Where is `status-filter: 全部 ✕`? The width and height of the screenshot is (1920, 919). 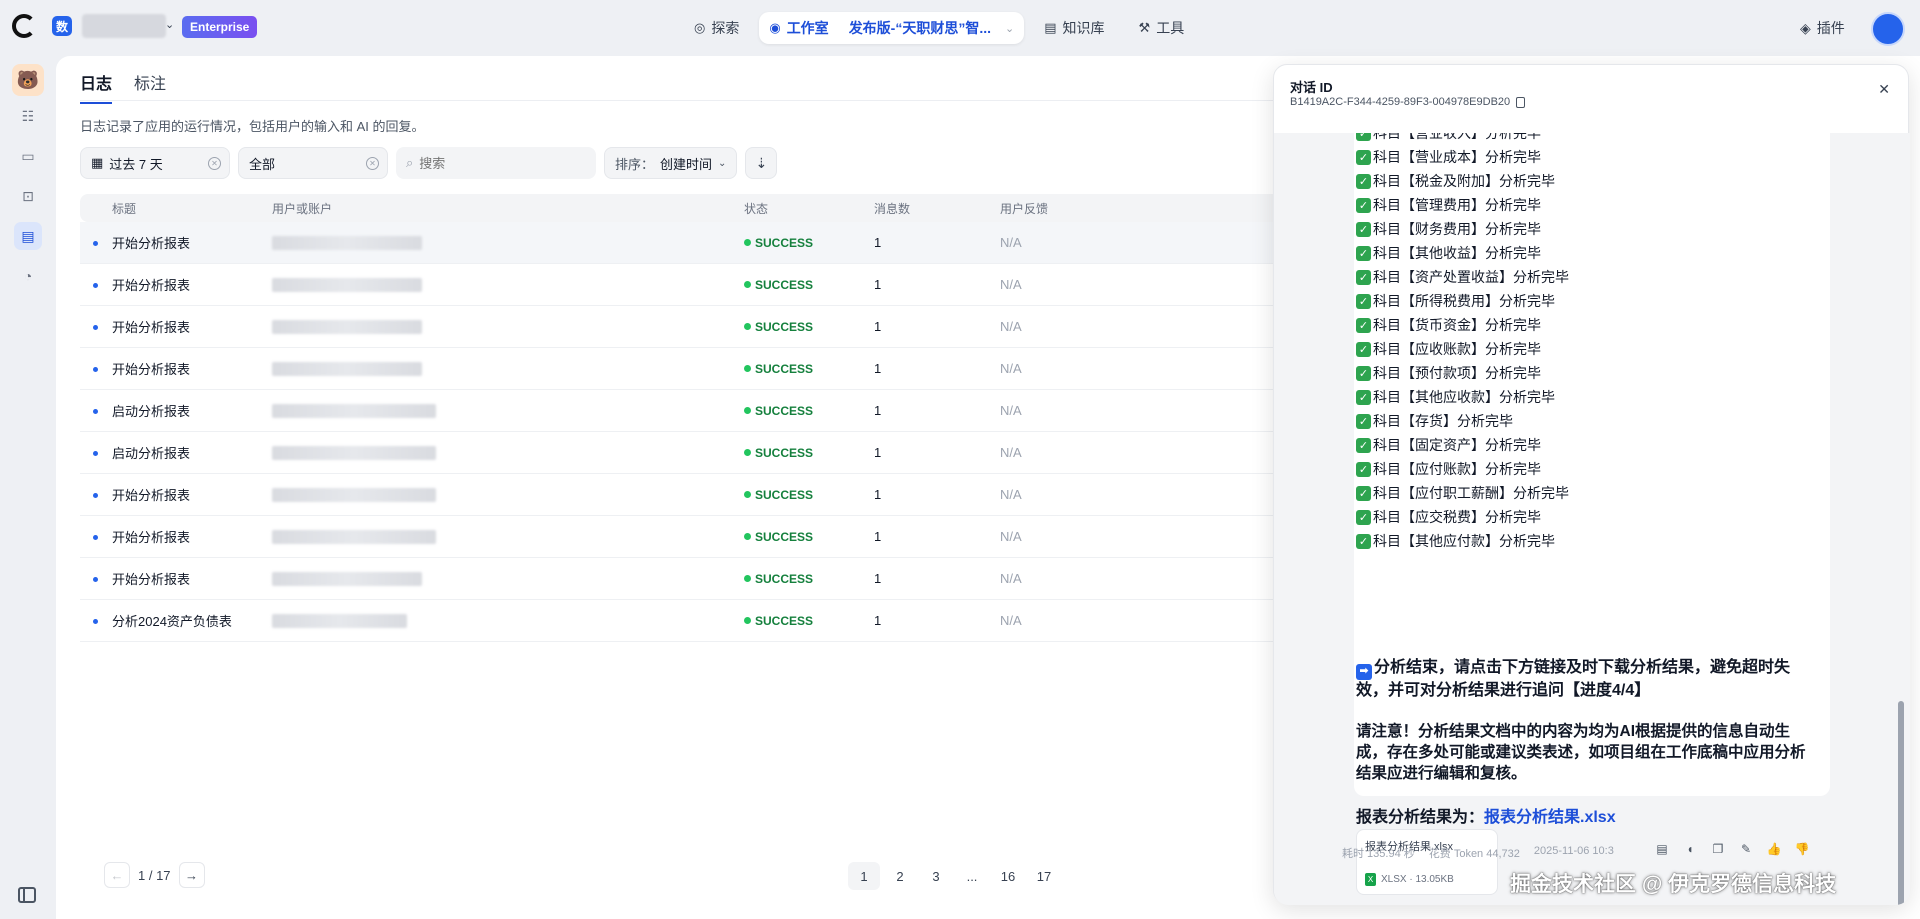 status-filter: 全部 ✕ is located at coordinates (313, 163).